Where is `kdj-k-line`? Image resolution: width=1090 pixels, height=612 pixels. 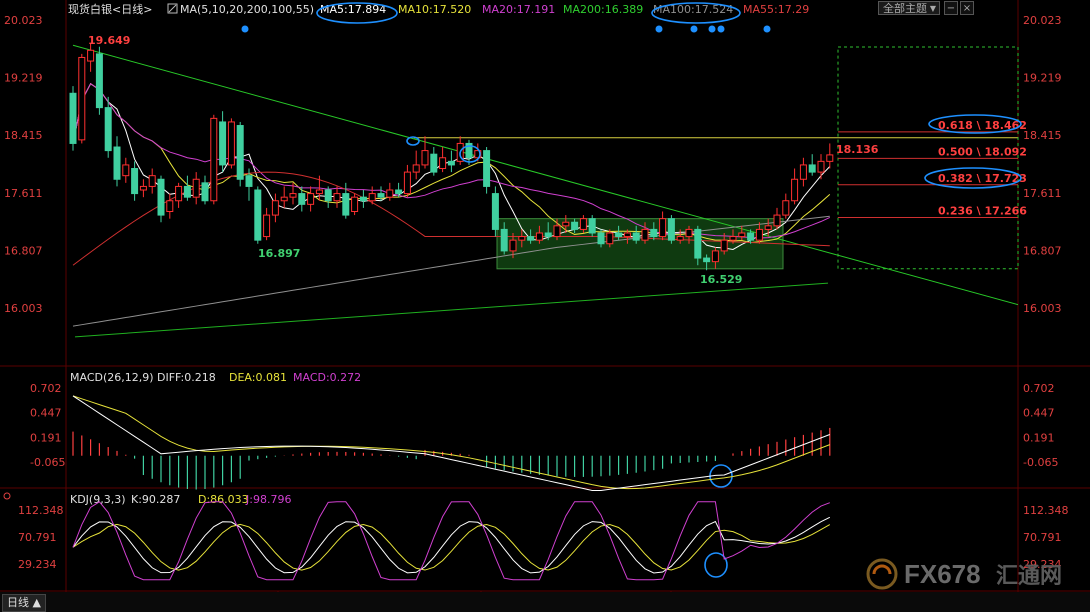
kdj-k-line is located at coordinates (451, 545).